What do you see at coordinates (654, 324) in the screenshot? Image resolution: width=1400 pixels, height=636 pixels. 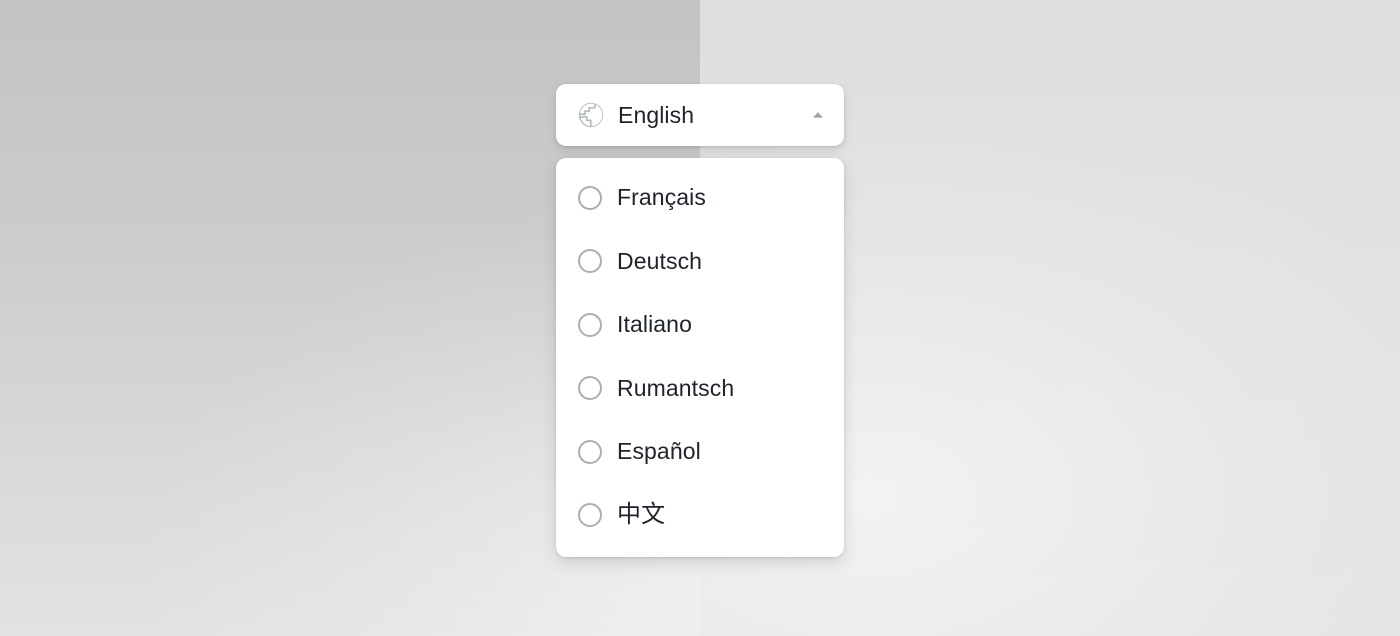 I see `language-option-label: Italiano` at bounding box center [654, 324].